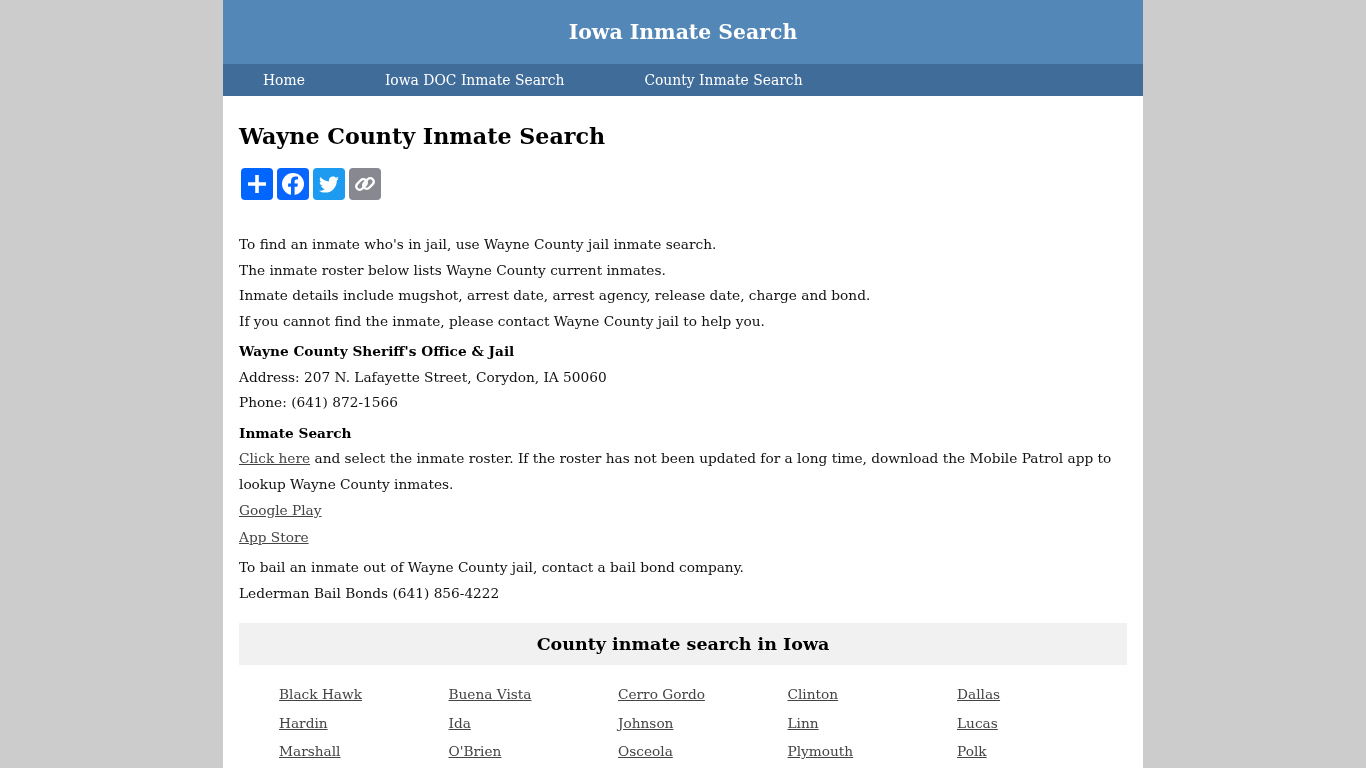 The image size is (1366, 768). What do you see at coordinates (676, 471) in the screenshot?
I see `inmate-search-text: Click here and select the inmate roster. If the roster has not been updated for a long time, download the Mobile Patrol app to lookup Wayne County inmates.` at bounding box center [676, 471].